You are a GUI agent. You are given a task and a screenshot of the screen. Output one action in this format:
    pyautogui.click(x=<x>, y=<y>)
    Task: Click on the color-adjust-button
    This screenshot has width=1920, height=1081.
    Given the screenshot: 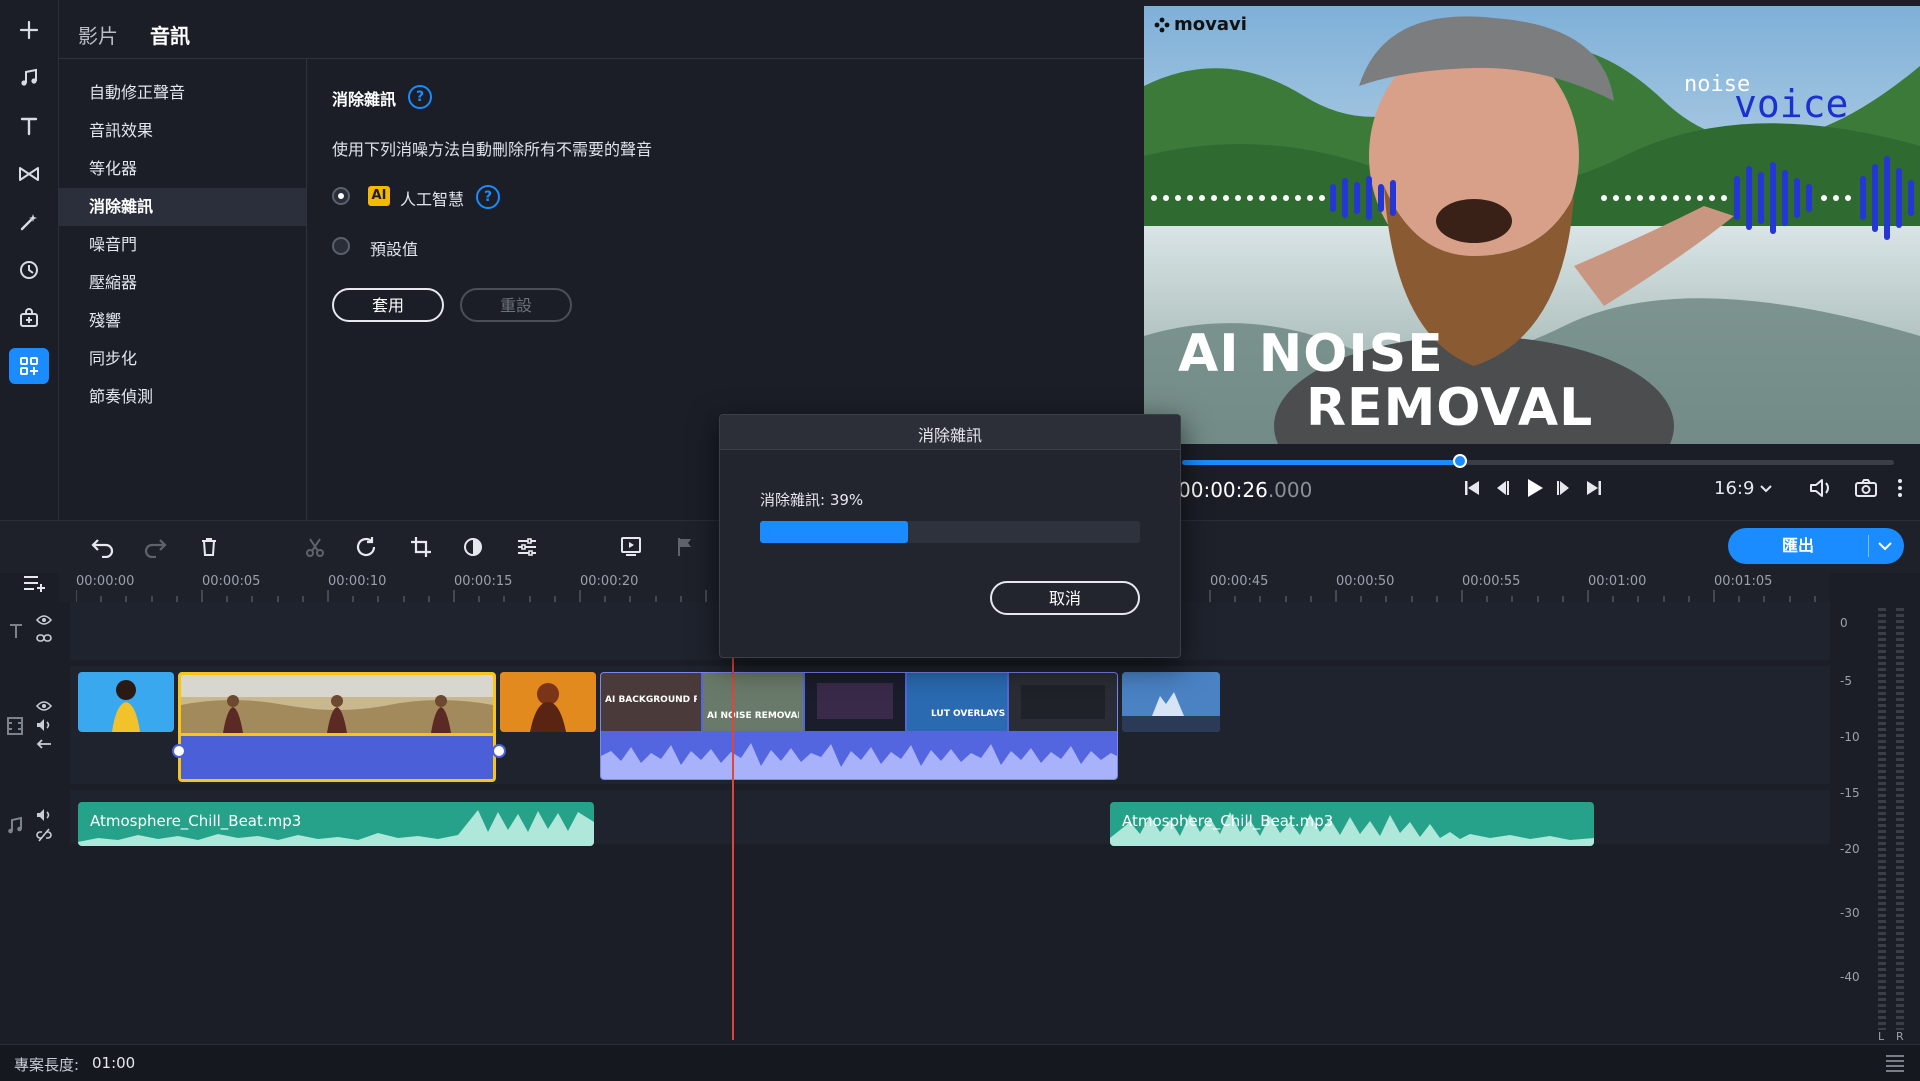 What is the action you would take?
    pyautogui.click(x=473, y=547)
    